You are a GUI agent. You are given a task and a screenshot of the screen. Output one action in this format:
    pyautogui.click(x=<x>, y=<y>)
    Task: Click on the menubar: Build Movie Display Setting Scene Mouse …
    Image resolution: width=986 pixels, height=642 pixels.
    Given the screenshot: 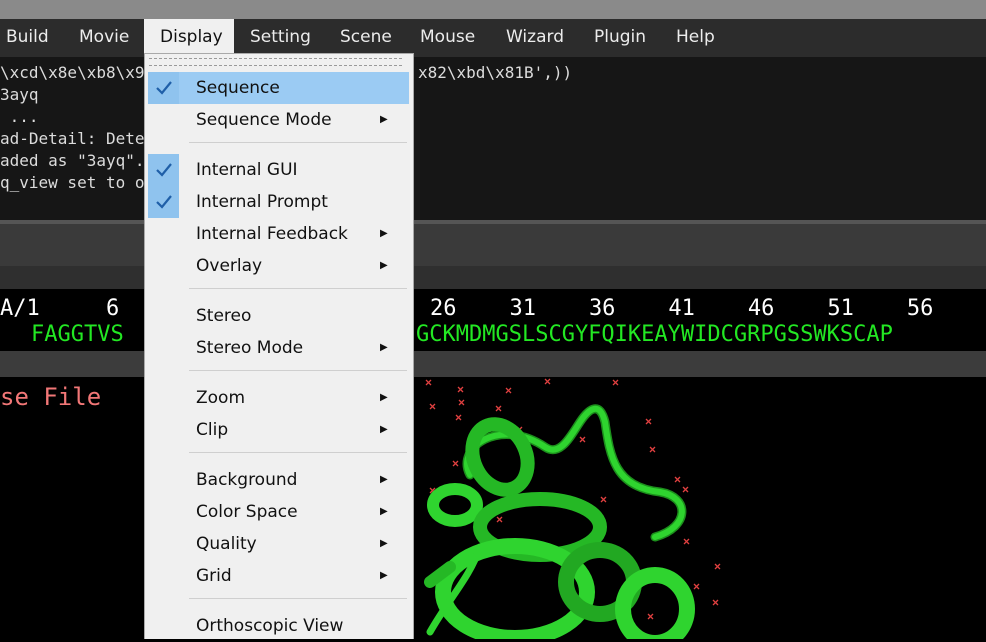 What is the action you would take?
    pyautogui.click(x=493, y=38)
    